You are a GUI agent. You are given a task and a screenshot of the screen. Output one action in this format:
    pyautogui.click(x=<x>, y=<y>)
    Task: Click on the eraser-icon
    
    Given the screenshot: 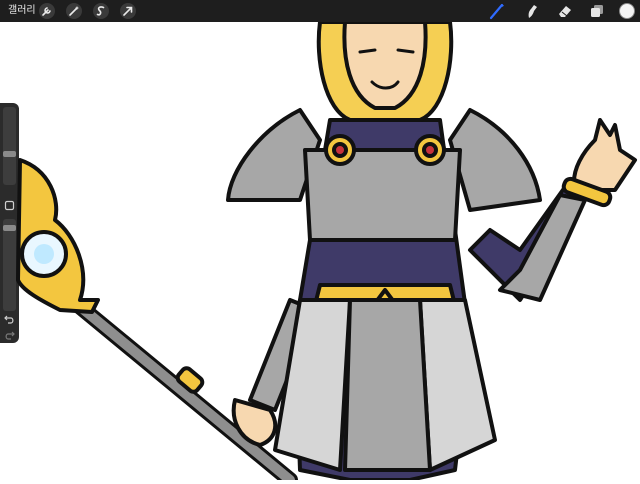 What is the action you would take?
    pyautogui.click(x=565, y=11)
    